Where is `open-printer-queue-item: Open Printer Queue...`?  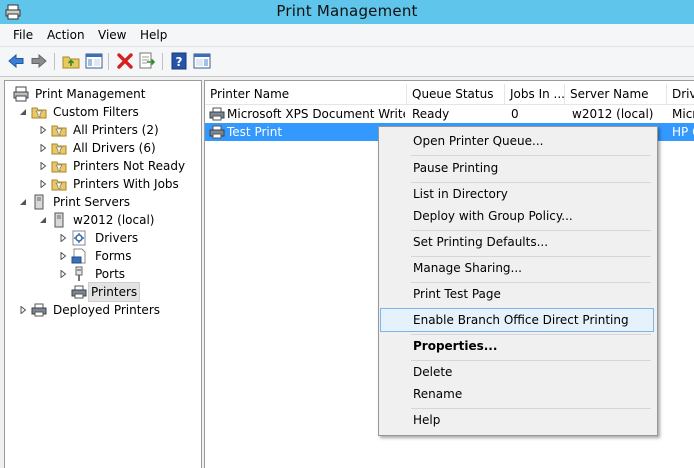 open-printer-queue-item: Open Printer Queue... is located at coordinates (517, 141).